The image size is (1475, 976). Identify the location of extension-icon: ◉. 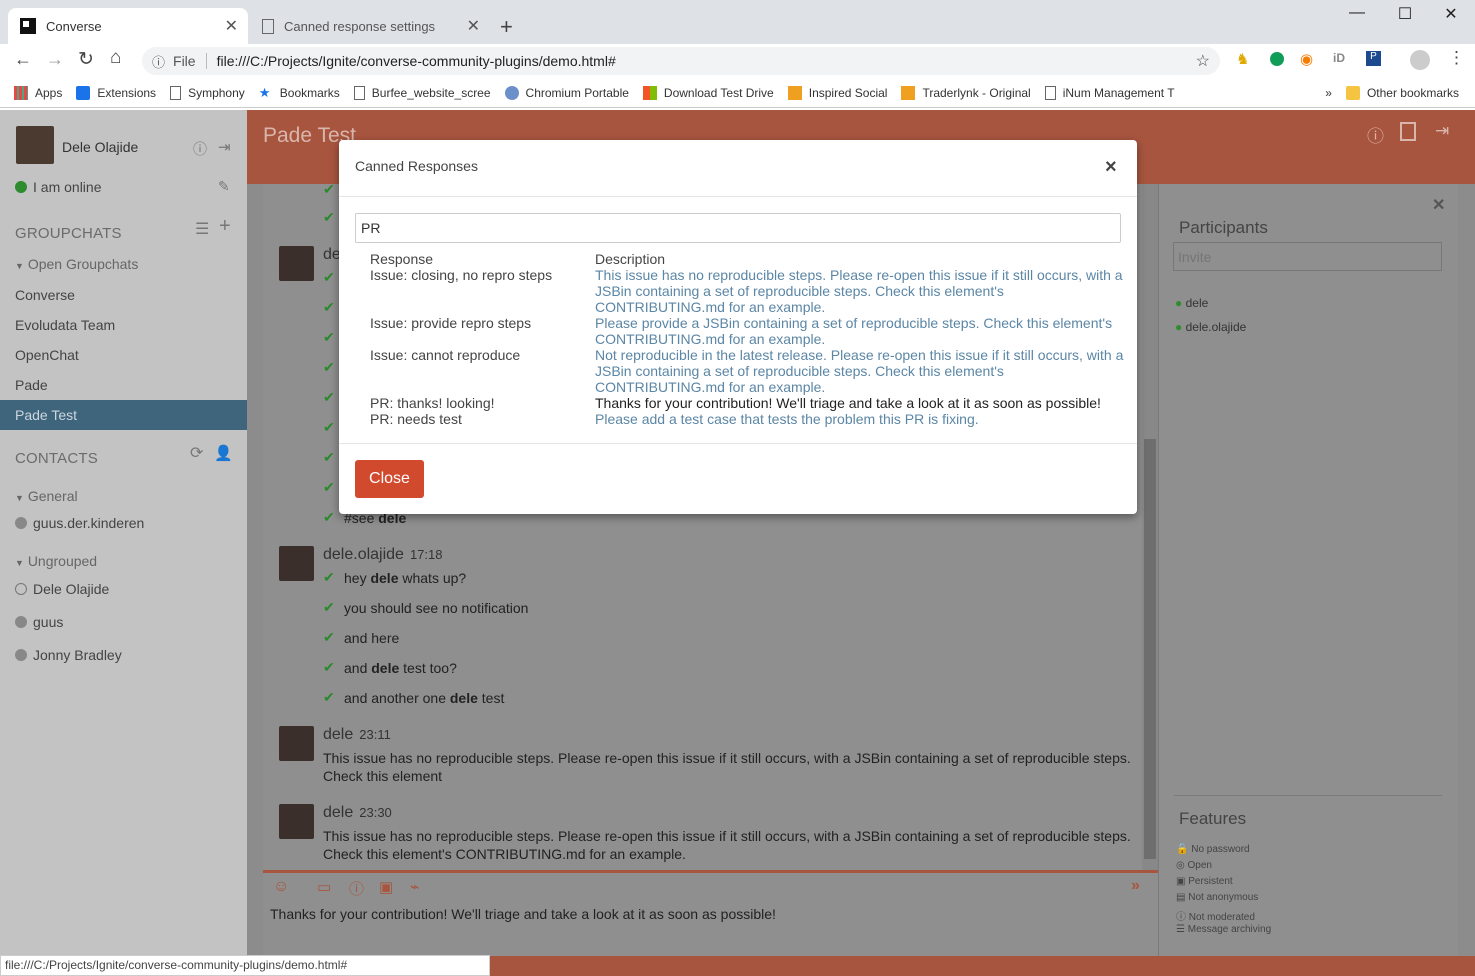
(1306, 59).